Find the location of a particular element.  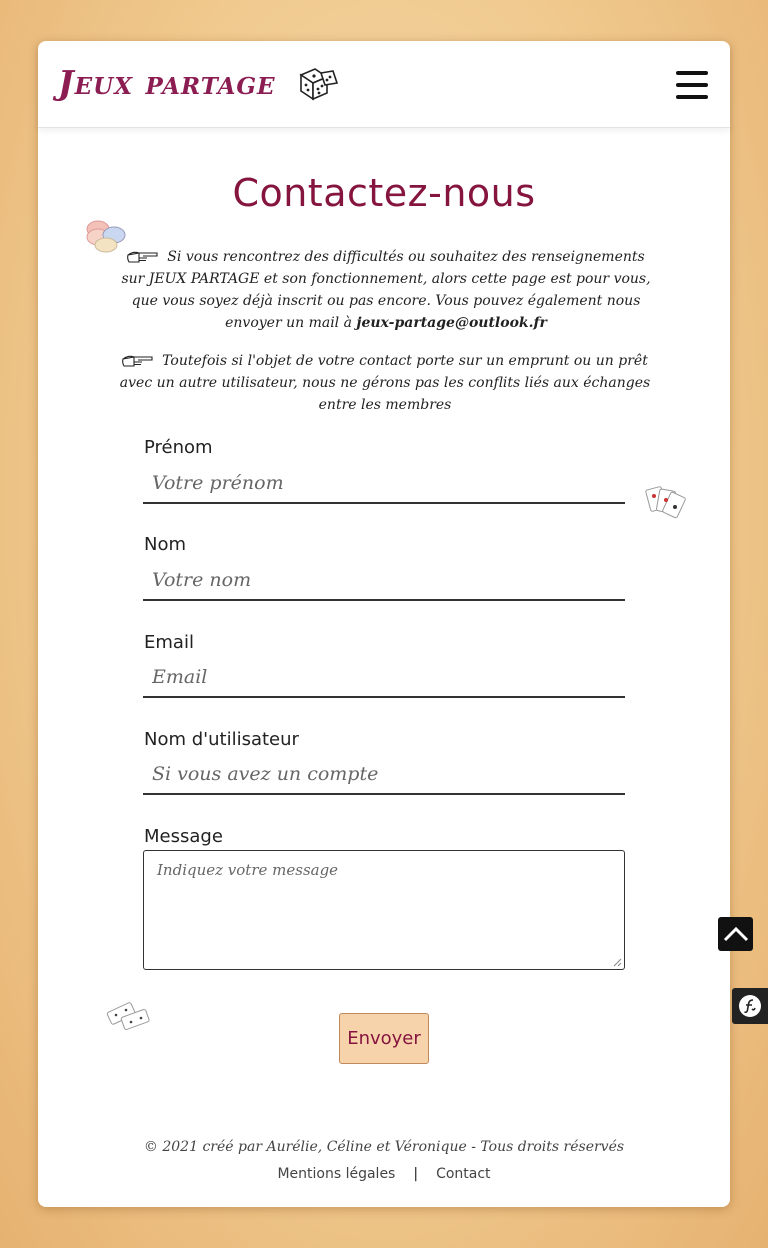

message-textarea is located at coordinates (384, 910).